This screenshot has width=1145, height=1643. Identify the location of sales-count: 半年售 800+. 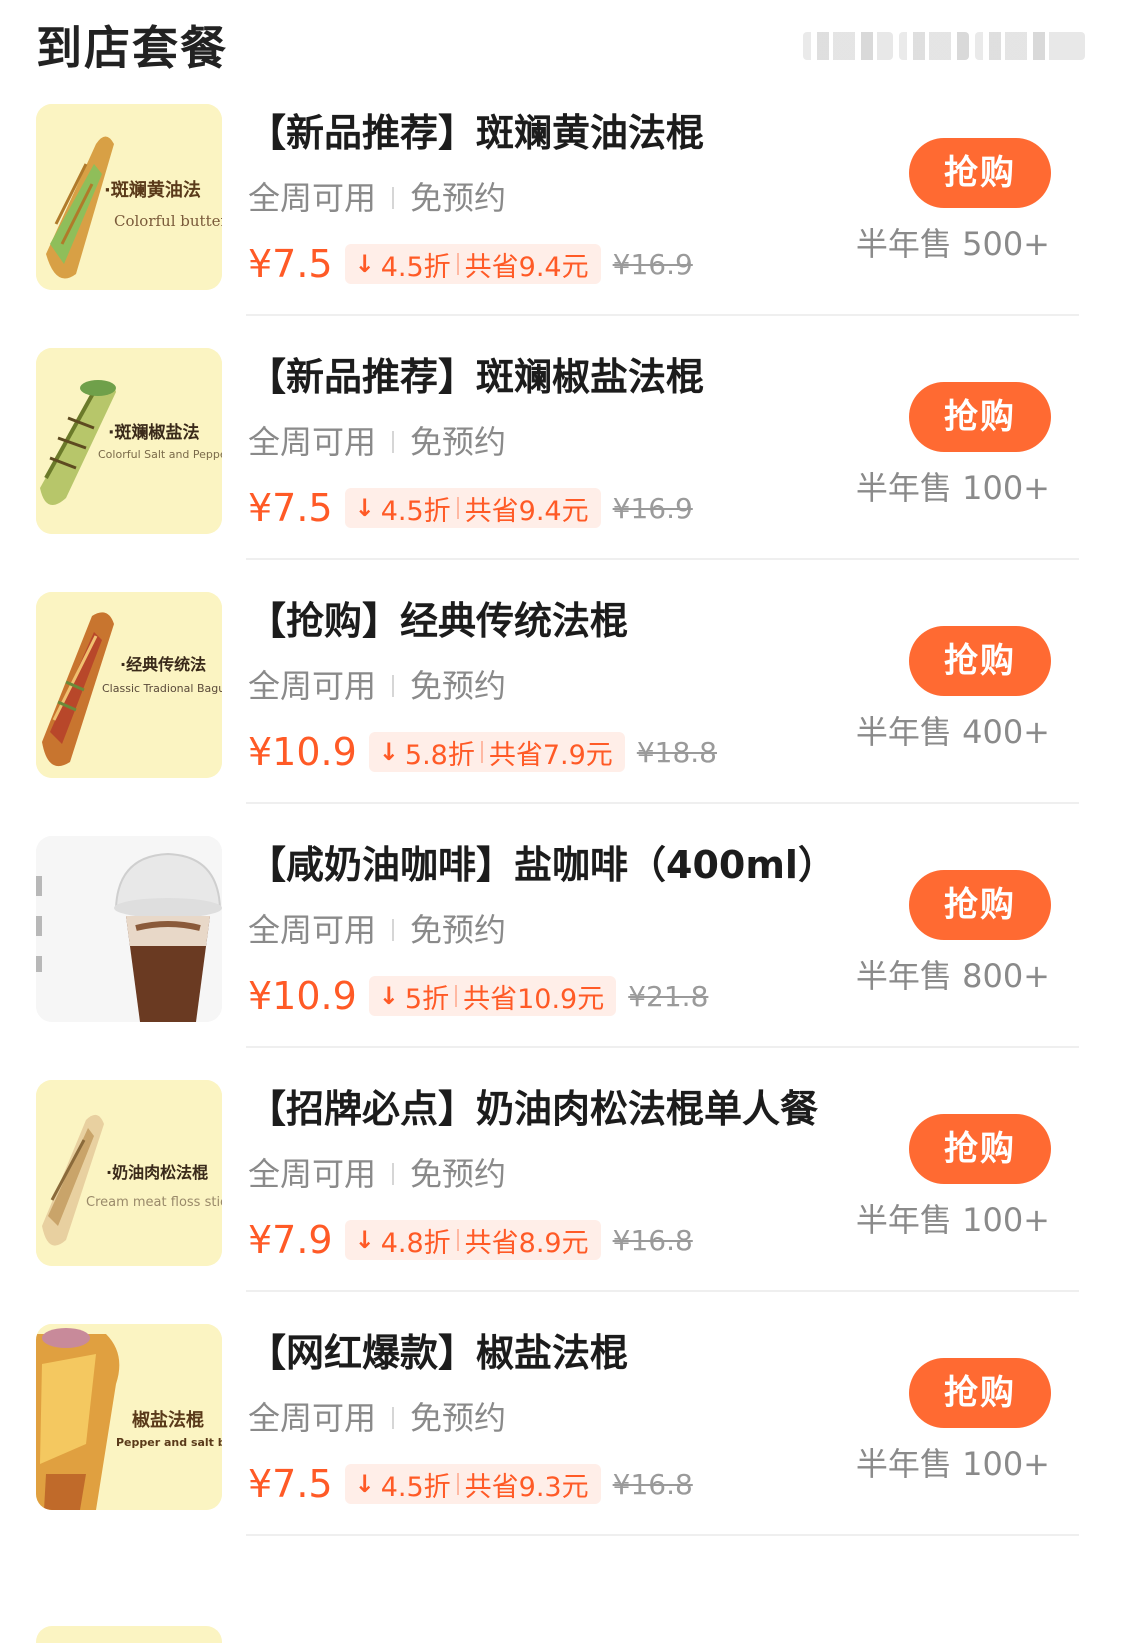
(952, 976).